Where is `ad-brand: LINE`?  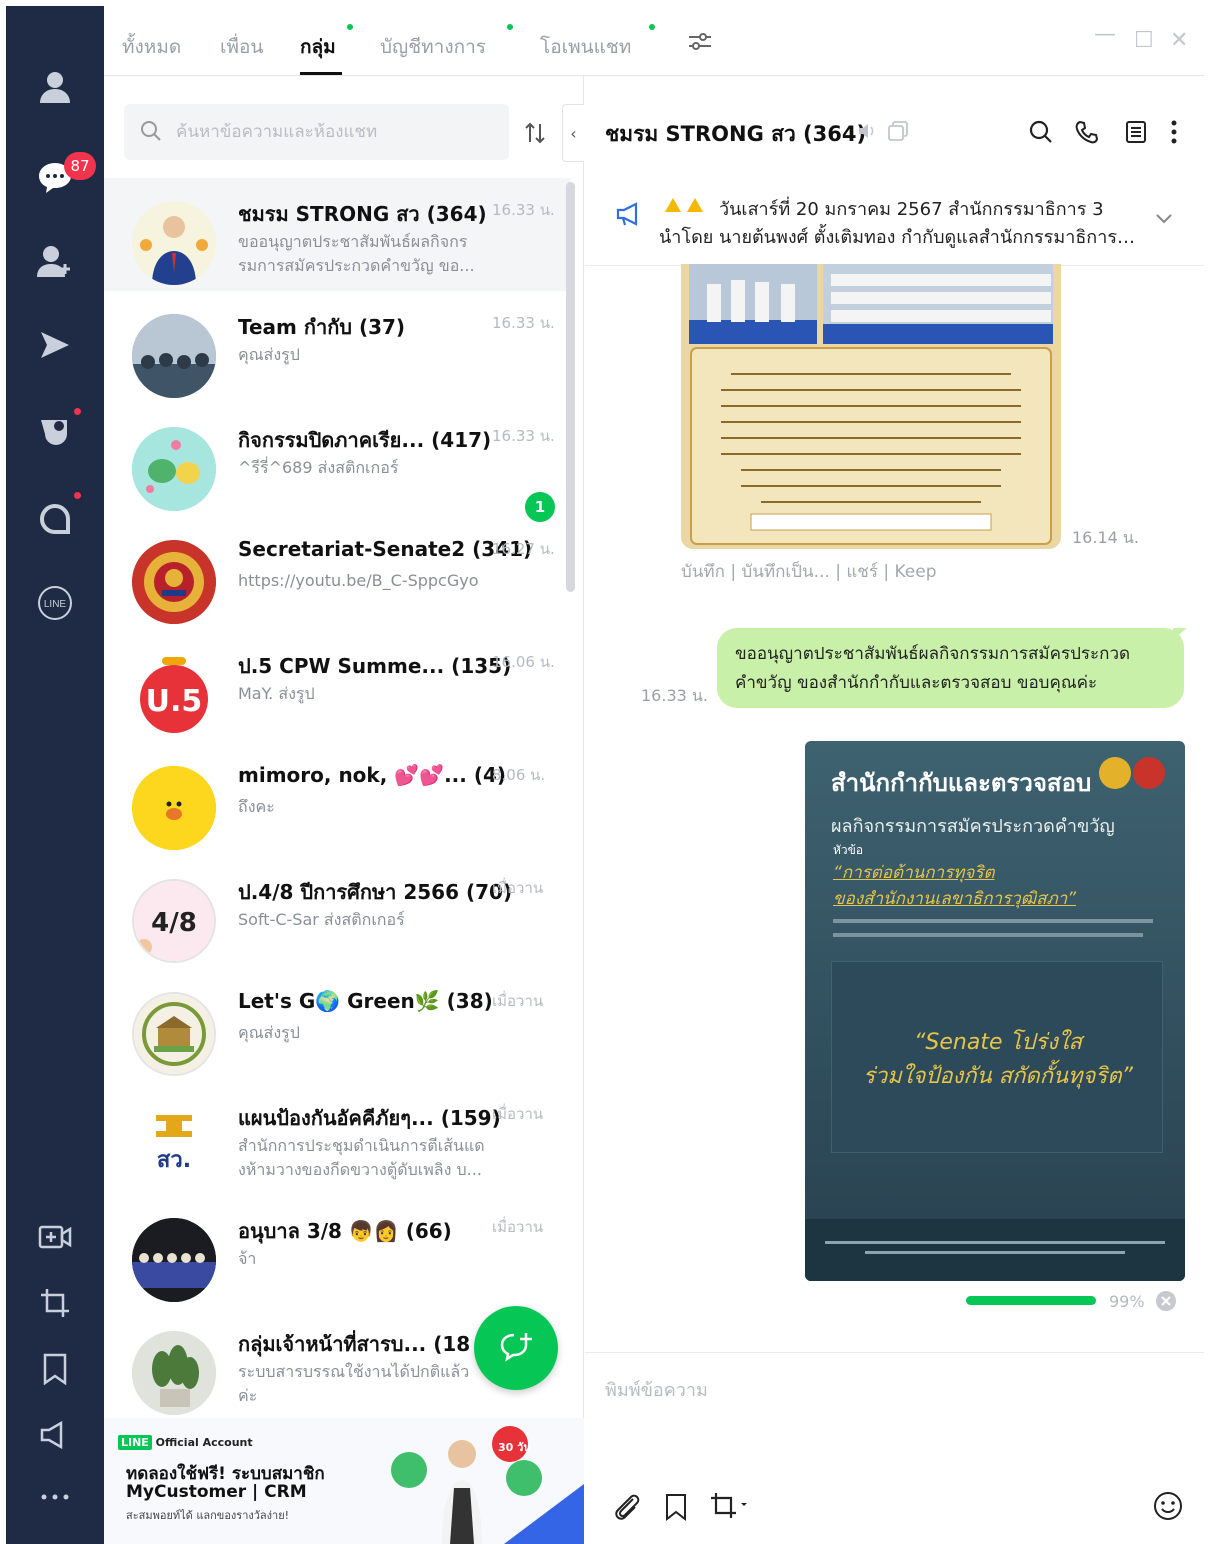 ad-brand: LINE is located at coordinates (135, 1442).